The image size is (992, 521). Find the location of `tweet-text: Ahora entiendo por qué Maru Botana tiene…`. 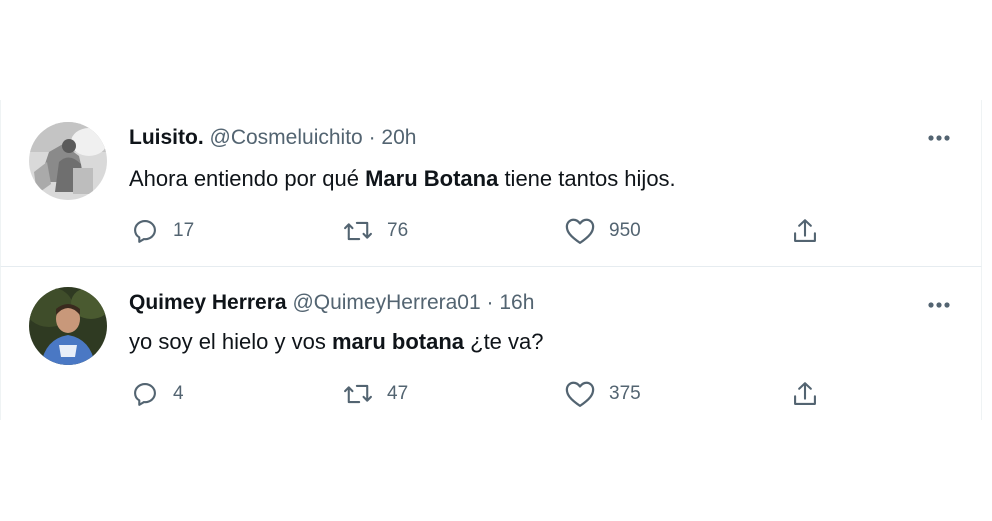

tweet-text: Ahora entiendo por qué Maru Botana tiene… is located at coordinates (402, 179).